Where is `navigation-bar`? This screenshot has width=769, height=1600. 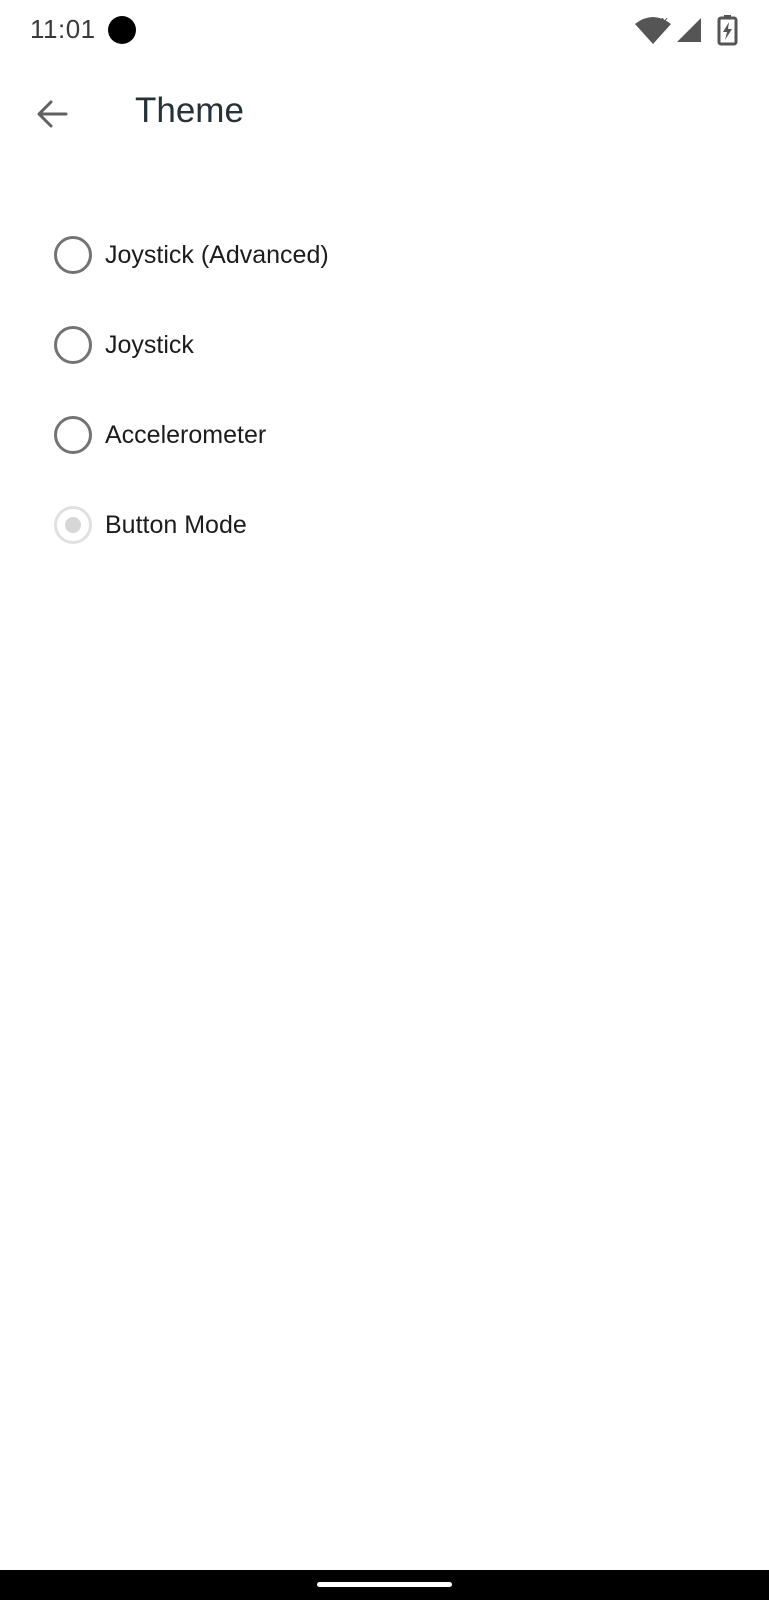
navigation-bar is located at coordinates (384, 1585).